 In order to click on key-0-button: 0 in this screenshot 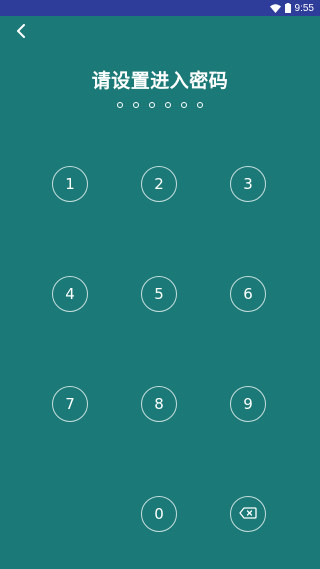, I will do `click(159, 514)`.